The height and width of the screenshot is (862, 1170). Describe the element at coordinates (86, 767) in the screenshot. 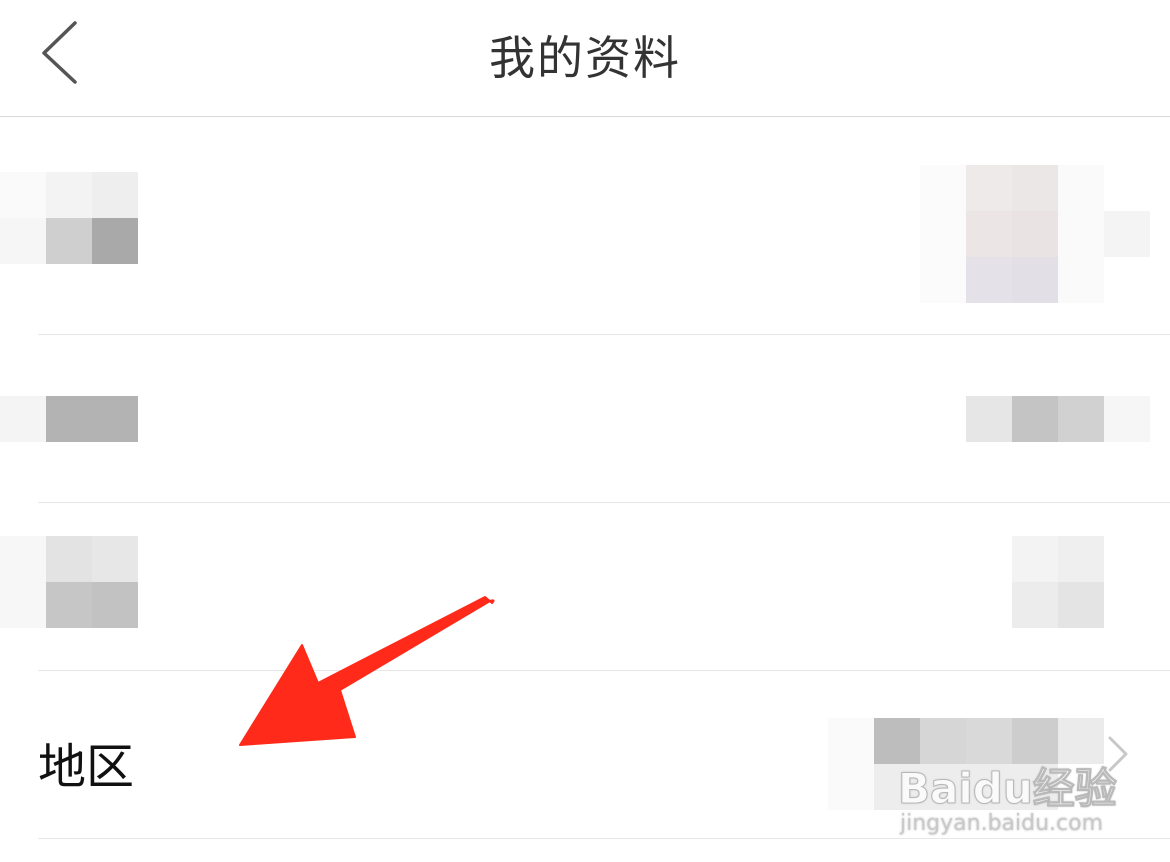

I see `region-label: 地区` at that location.